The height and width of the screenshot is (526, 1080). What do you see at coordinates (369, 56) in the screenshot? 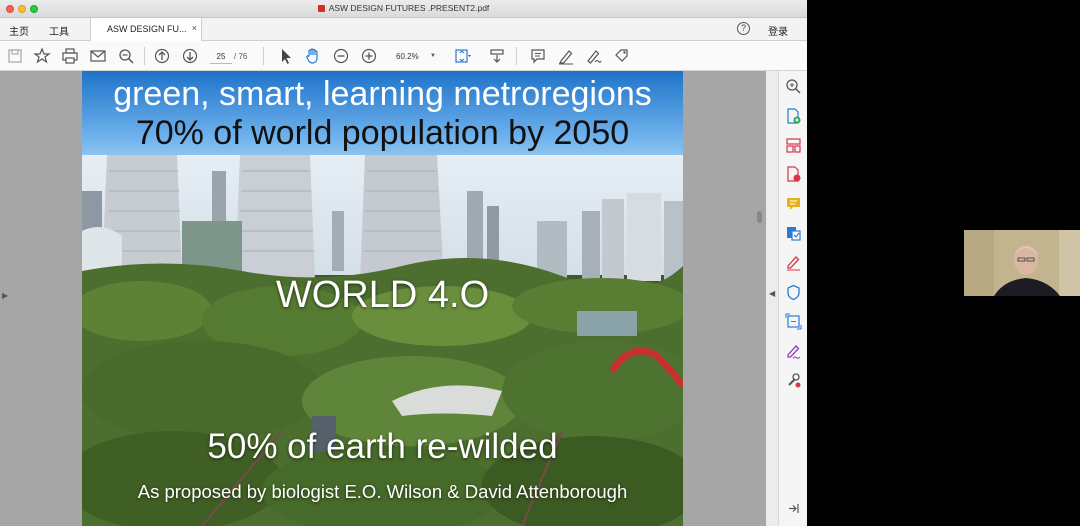
I see `zoom-in-icon` at bounding box center [369, 56].